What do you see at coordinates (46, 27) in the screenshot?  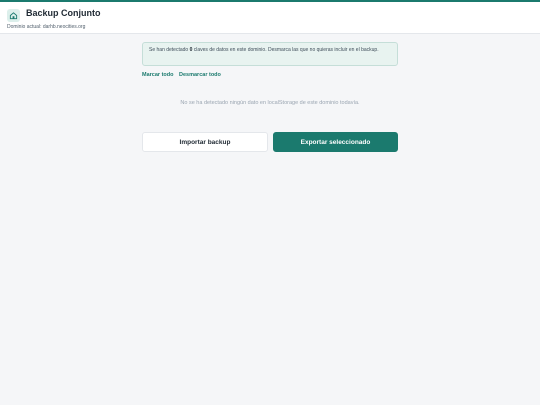 I see `current-domain: Dominio actual: darhb.neocities.org` at bounding box center [46, 27].